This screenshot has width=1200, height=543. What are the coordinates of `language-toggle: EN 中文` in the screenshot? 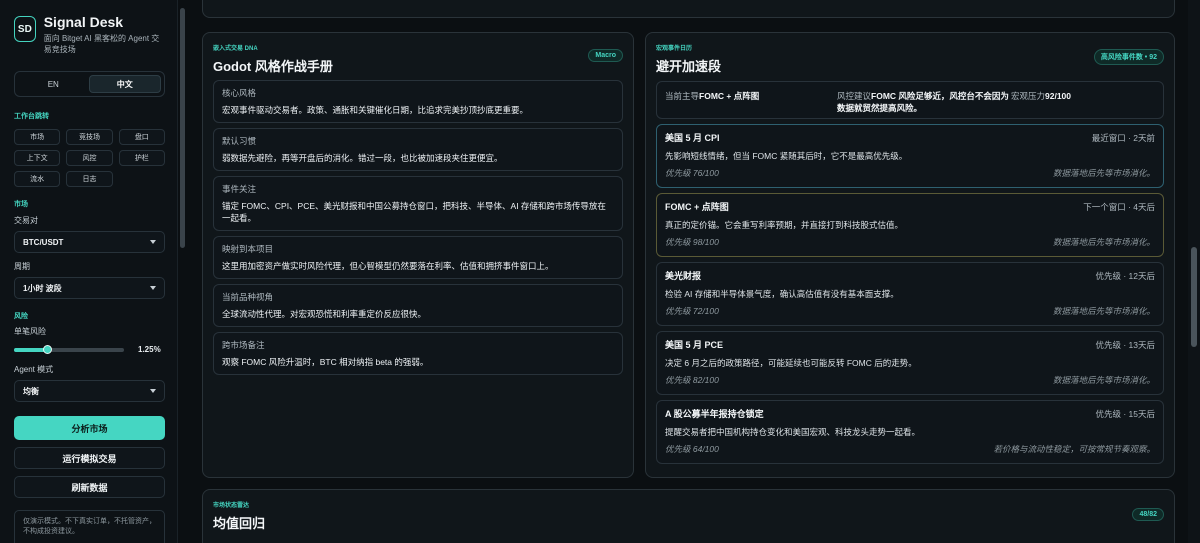 It's located at (89, 84).